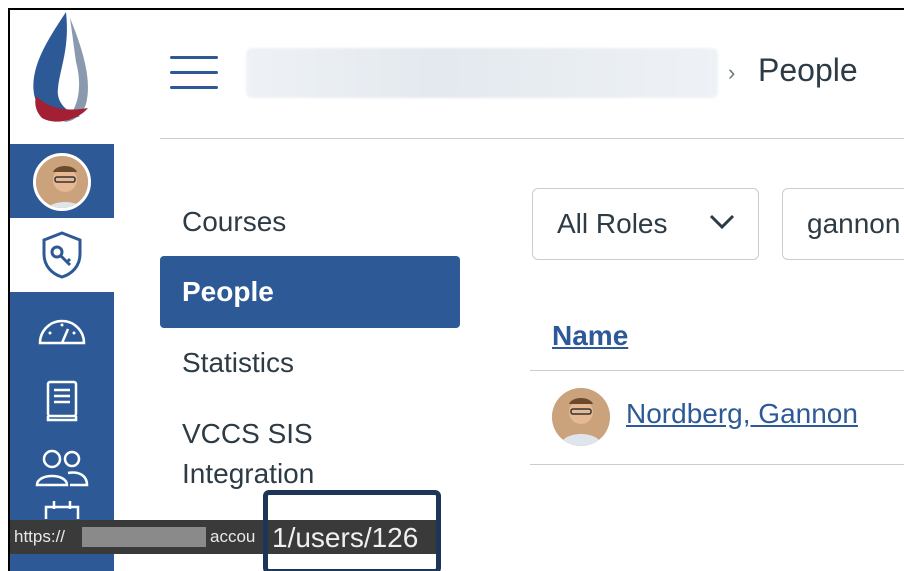 Image resolution: width=904 pixels, height=571 pixels. I want to click on section-link-courses: Courses, so click(310, 222).